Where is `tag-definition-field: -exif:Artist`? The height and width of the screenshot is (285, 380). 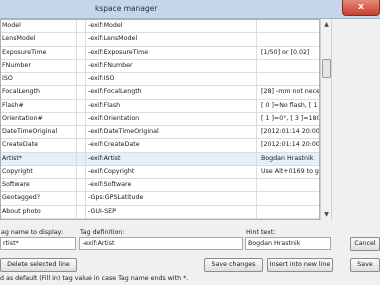
tag-definition-field: -exif:Artist is located at coordinates (161, 243).